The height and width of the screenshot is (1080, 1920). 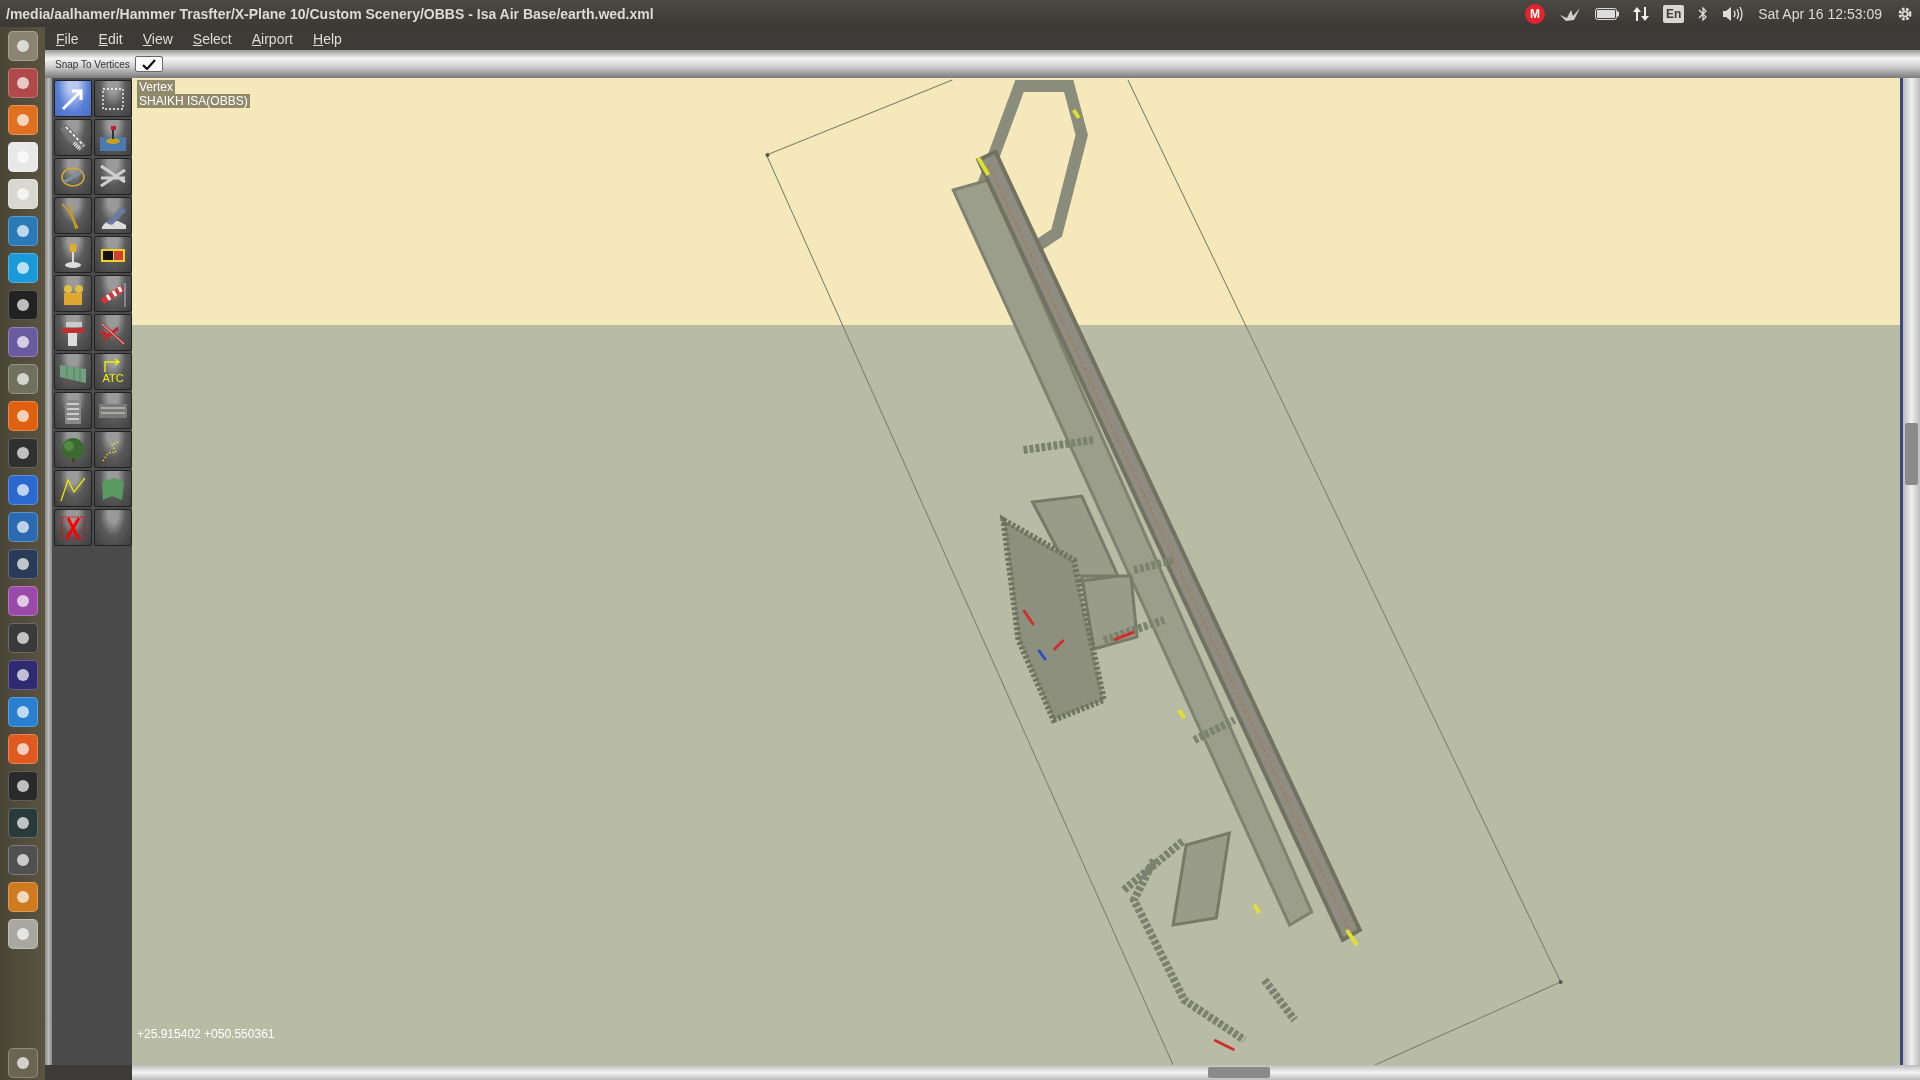 I want to click on keyboard-layout-indicator: En, so click(x=1673, y=13).